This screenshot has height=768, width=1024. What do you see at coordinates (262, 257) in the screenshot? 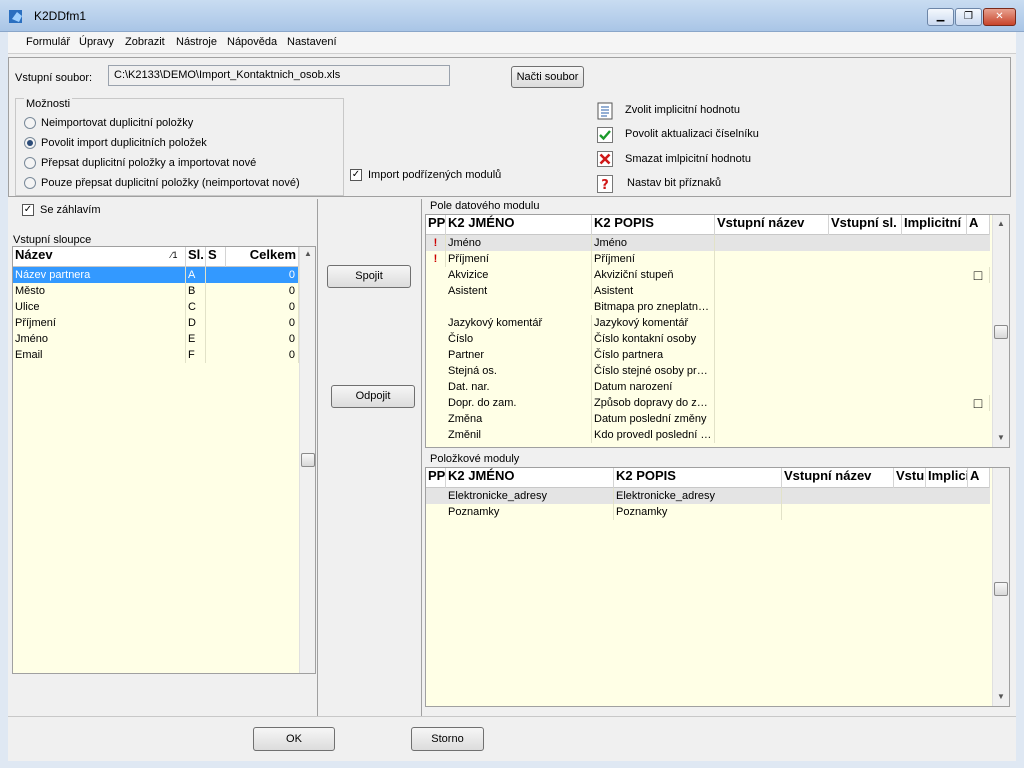
I see `col-header-celkem: Celkem` at bounding box center [262, 257].